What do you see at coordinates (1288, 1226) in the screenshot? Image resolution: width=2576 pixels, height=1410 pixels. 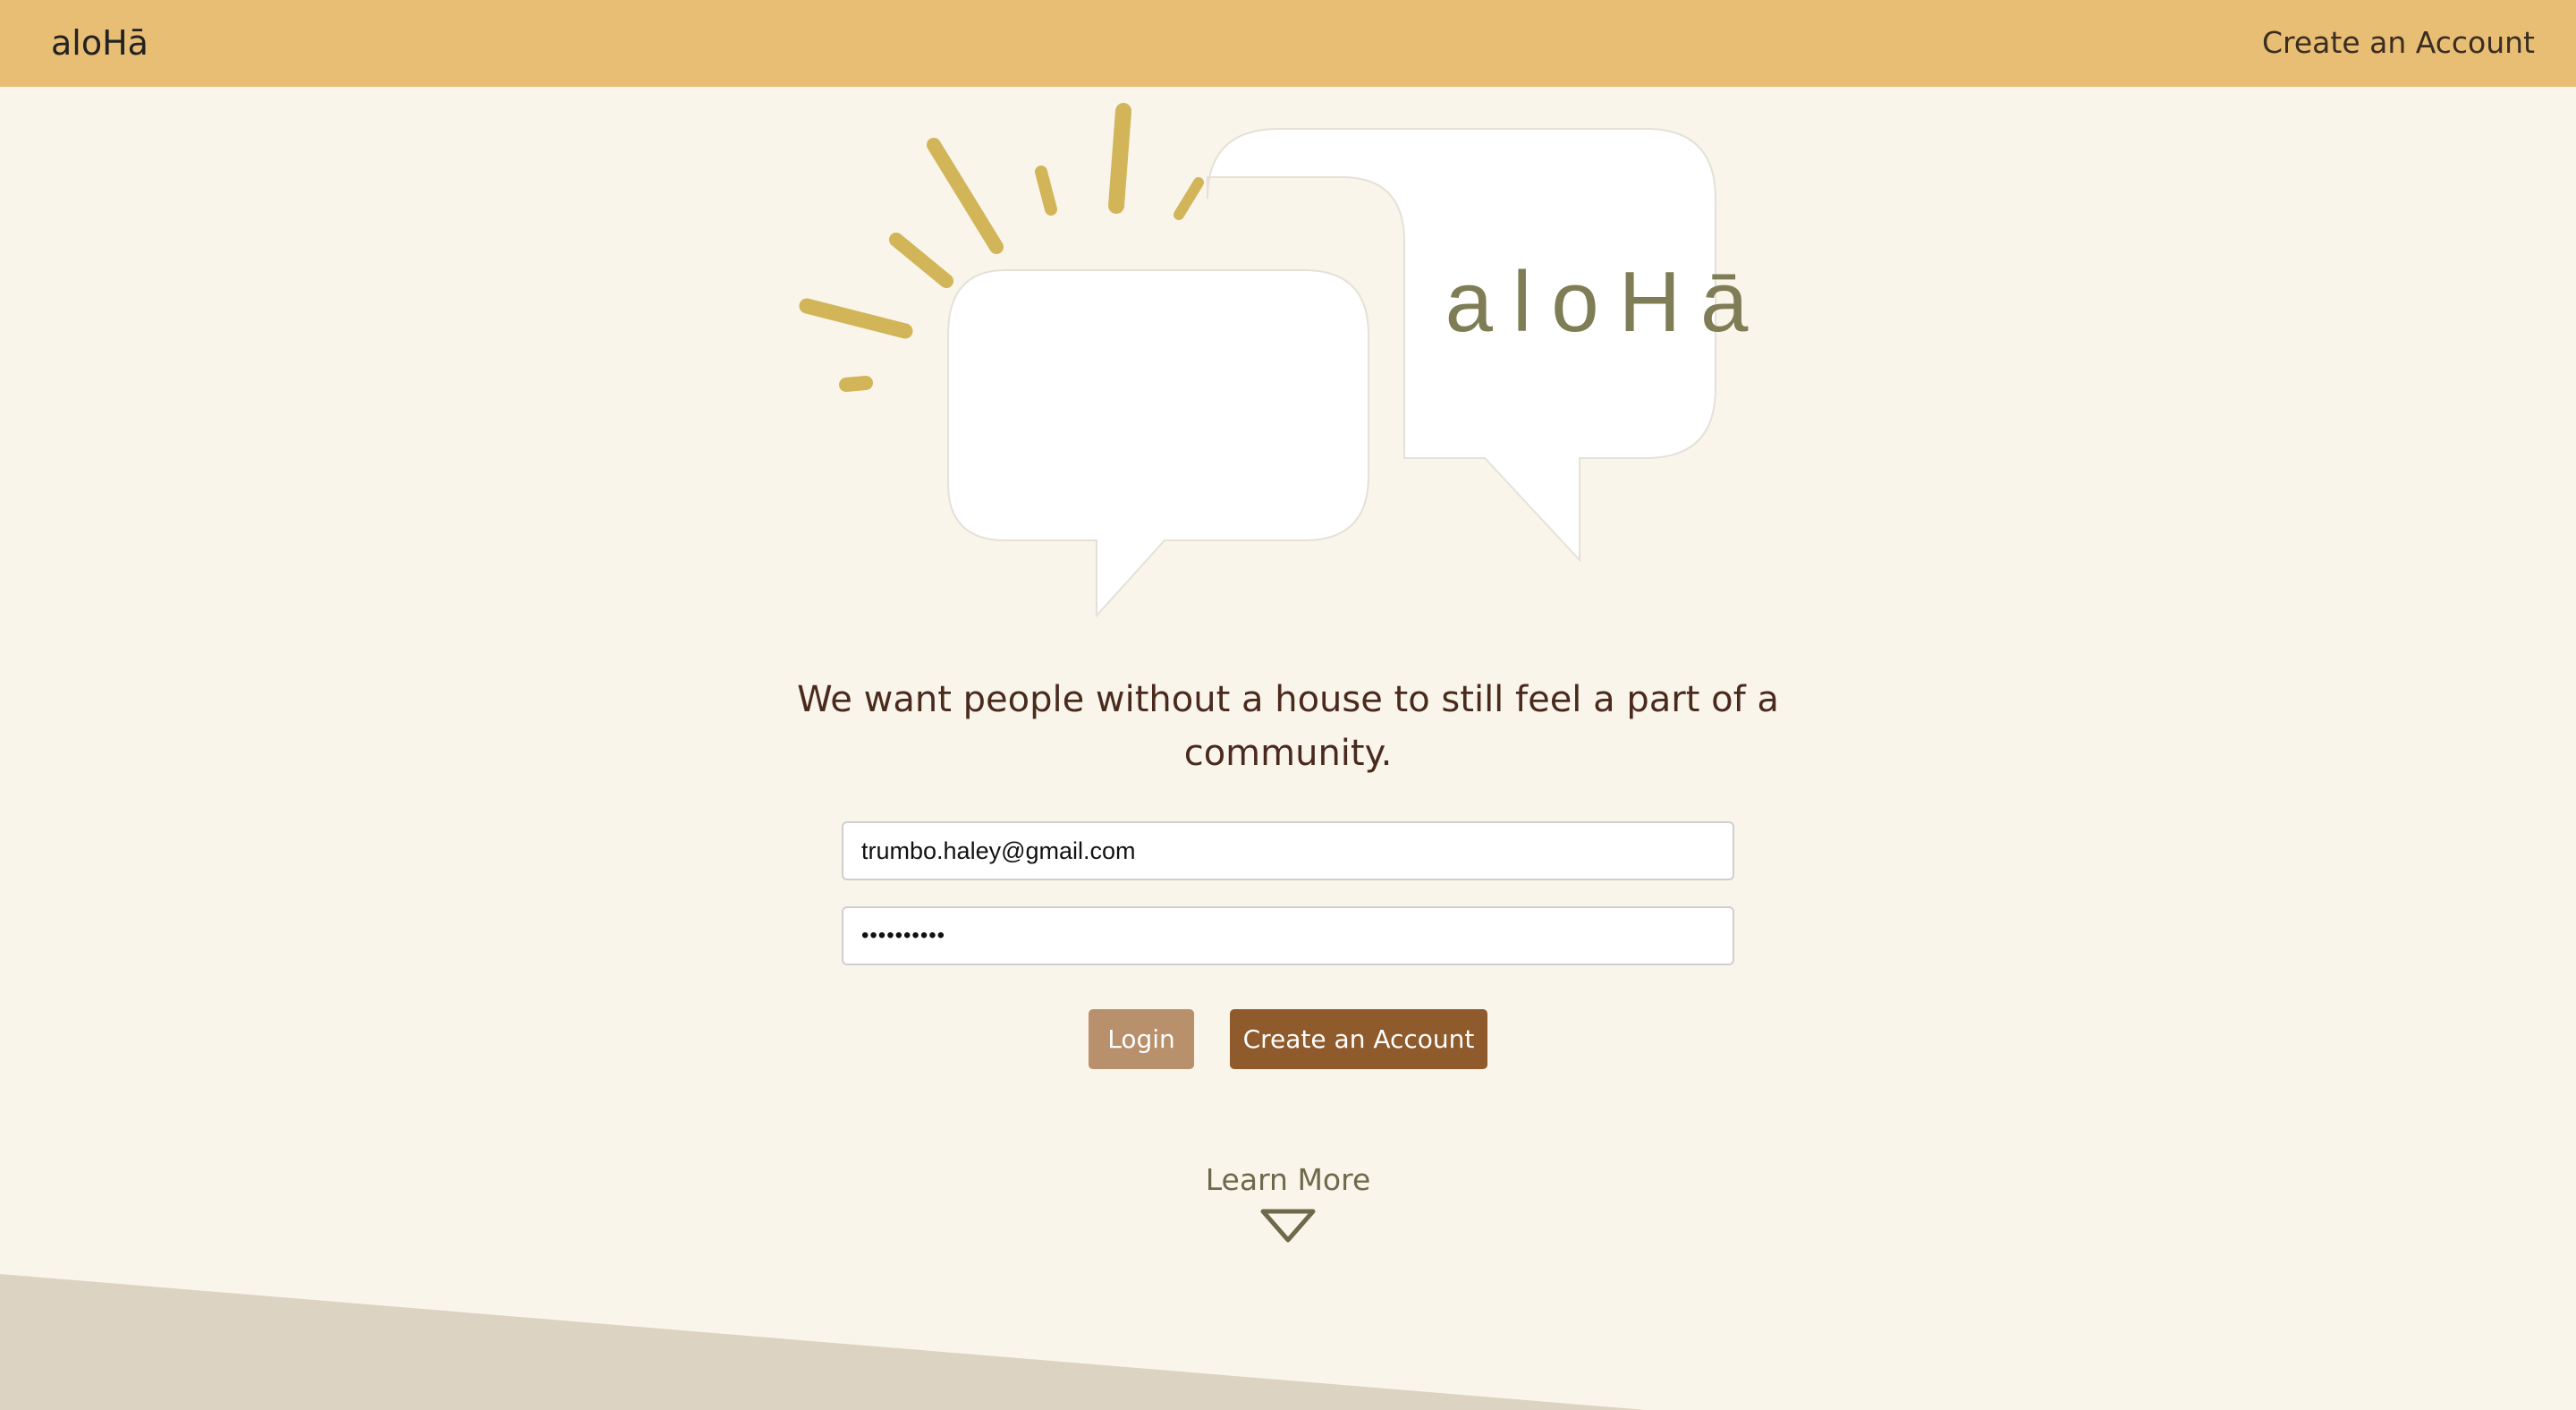 I see `chevron-down-icon` at bounding box center [1288, 1226].